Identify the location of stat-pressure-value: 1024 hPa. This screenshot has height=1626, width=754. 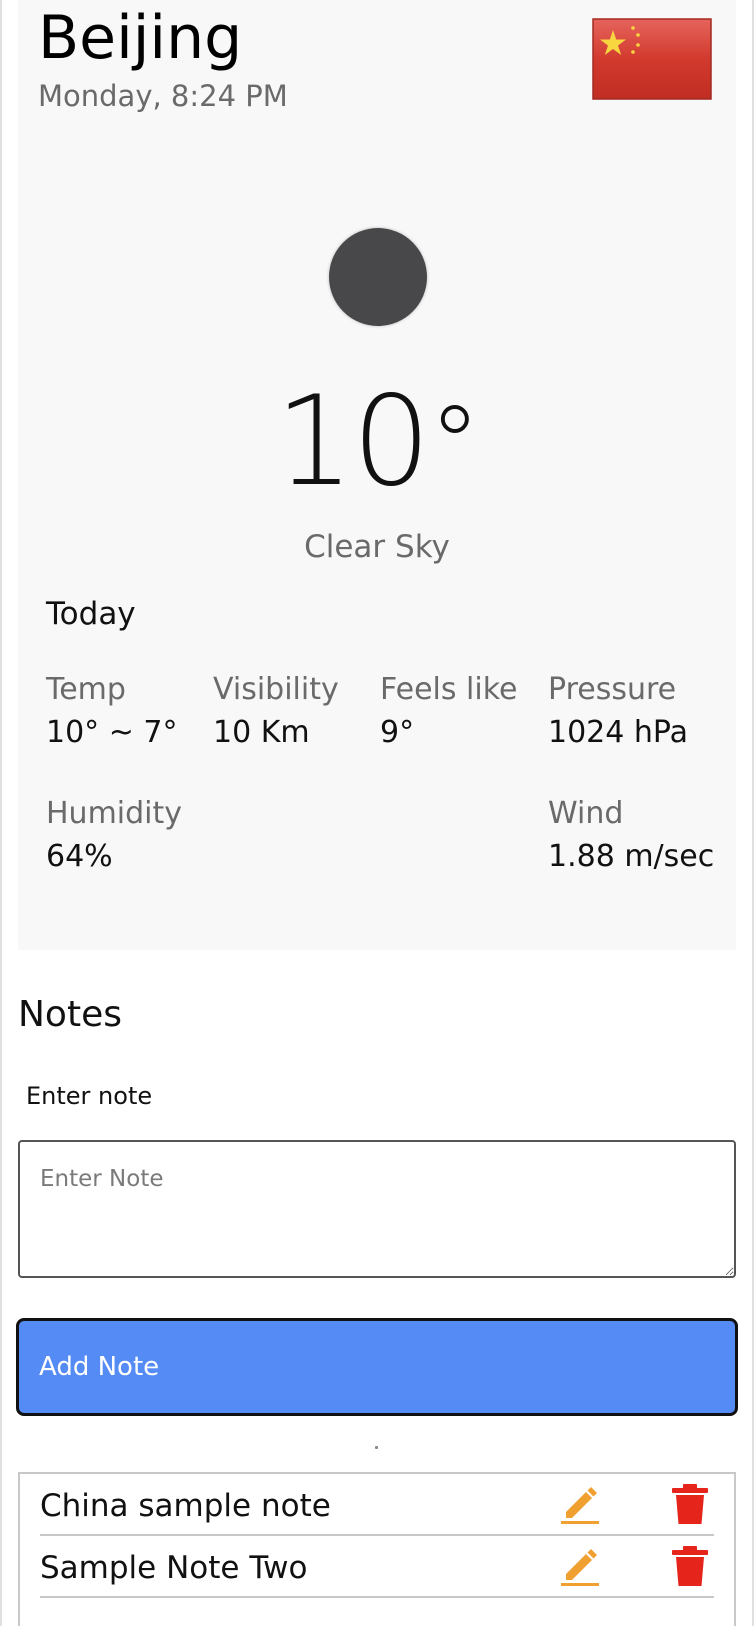
(618, 732).